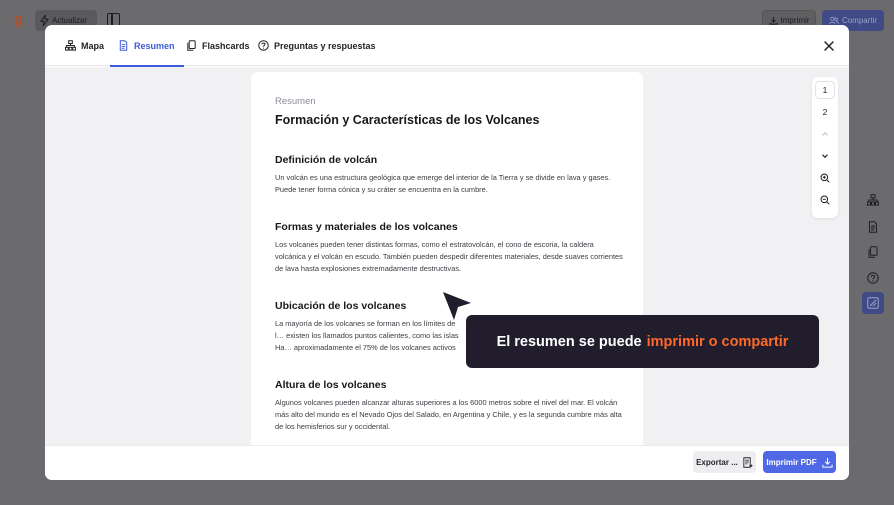 The image size is (894, 505). Describe the element at coordinates (341, 306) in the screenshot. I see `section-heading: Ubicación de los volcanes` at that location.